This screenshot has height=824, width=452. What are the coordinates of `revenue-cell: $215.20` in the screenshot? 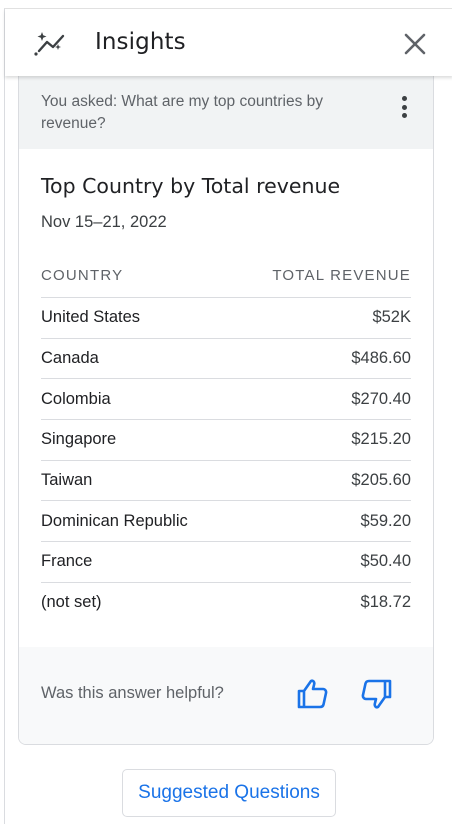 It's located at (381, 439).